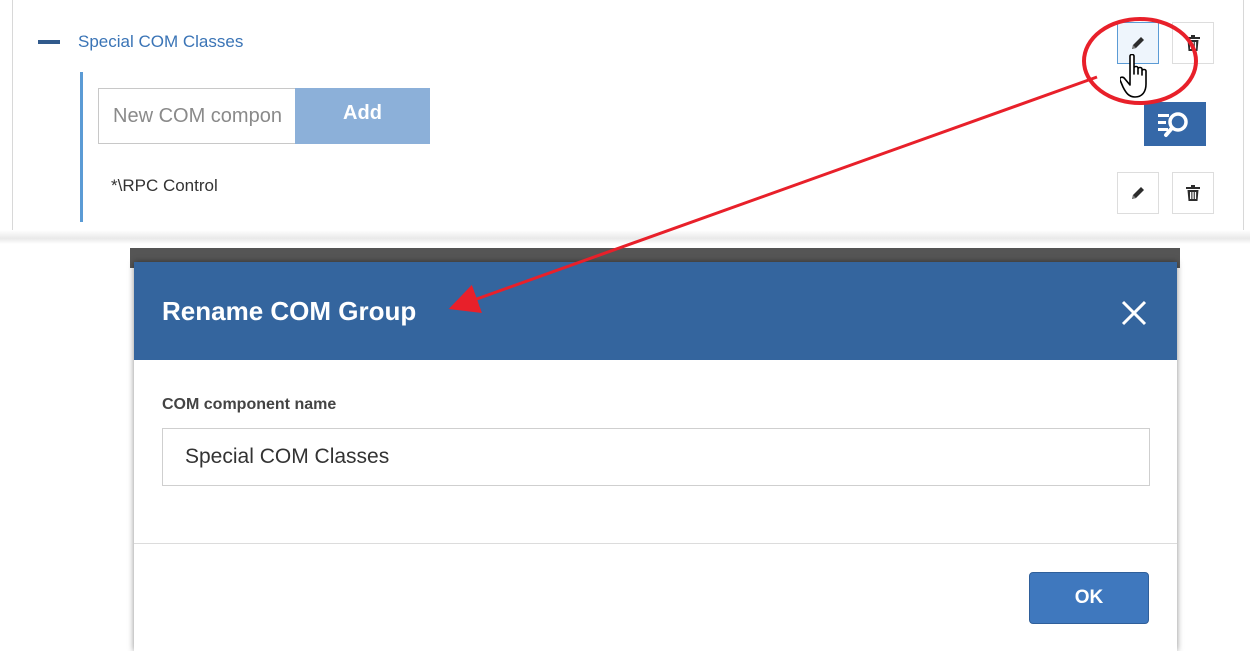 Image resolution: width=1250 pixels, height=651 pixels. Describe the element at coordinates (49, 42) in the screenshot. I see `collapse-minus-icon` at that location.